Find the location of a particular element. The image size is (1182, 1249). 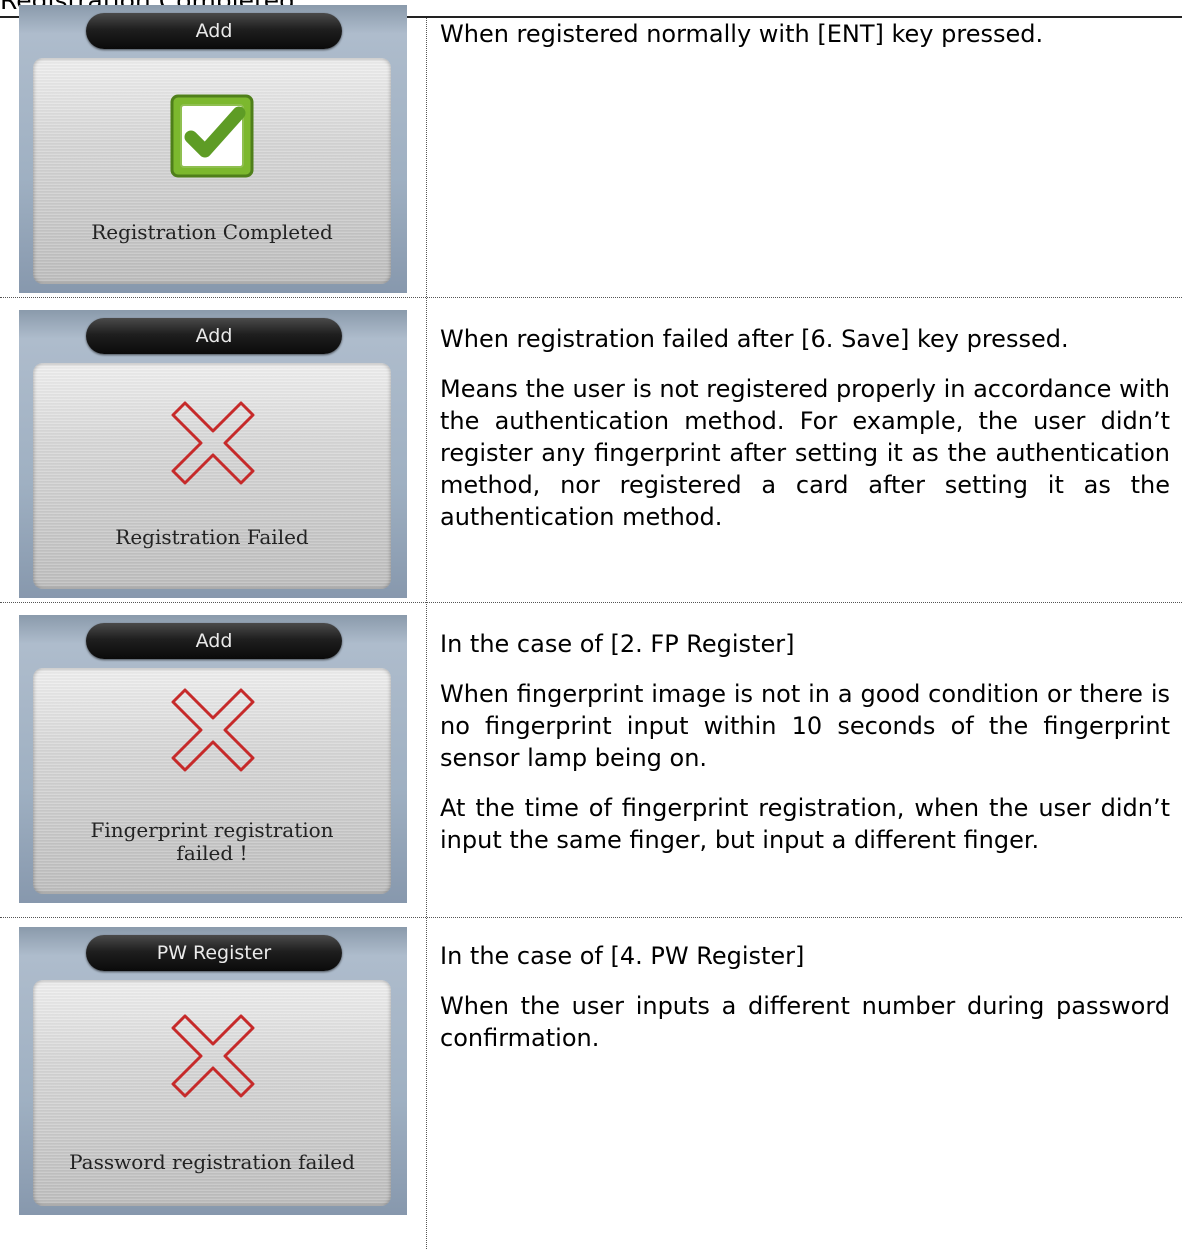

check-icon is located at coordinates (212, 136).